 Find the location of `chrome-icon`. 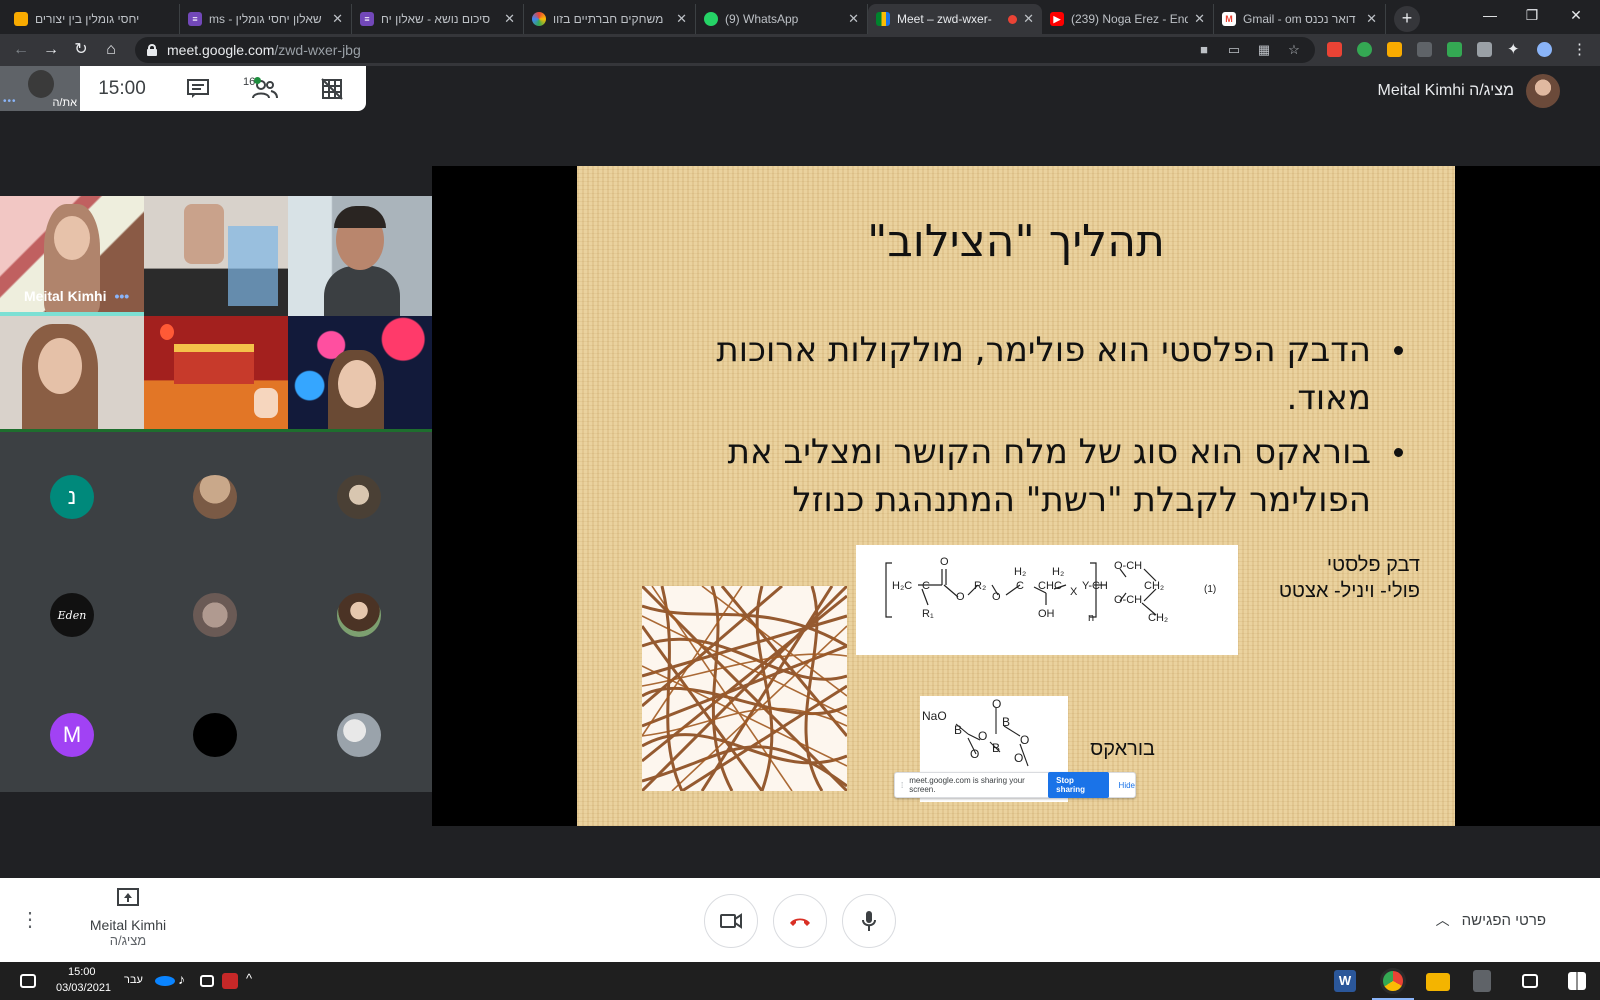

chrome-icon is located at coordinates (1393, 981).